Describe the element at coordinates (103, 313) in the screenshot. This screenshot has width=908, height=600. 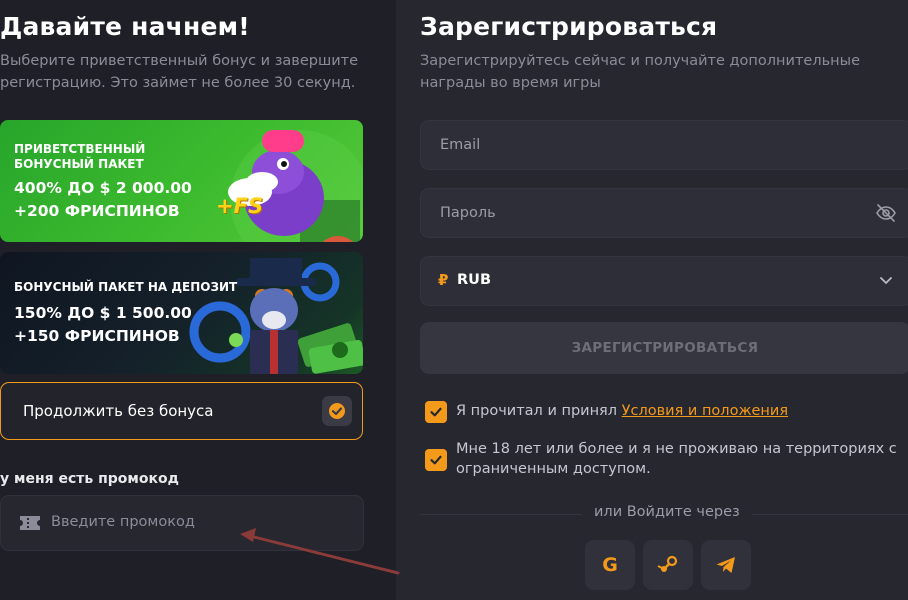
I see `deposit-bonus-amount: 150% ДО $ 1 500.00` at that location.